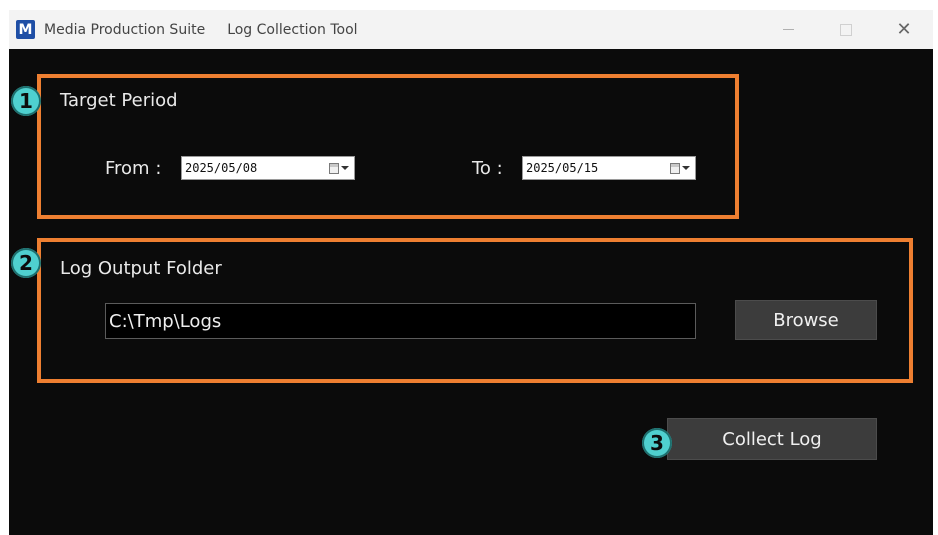  I want to click on collect-log-button: Collect Log, so click(772, 439).